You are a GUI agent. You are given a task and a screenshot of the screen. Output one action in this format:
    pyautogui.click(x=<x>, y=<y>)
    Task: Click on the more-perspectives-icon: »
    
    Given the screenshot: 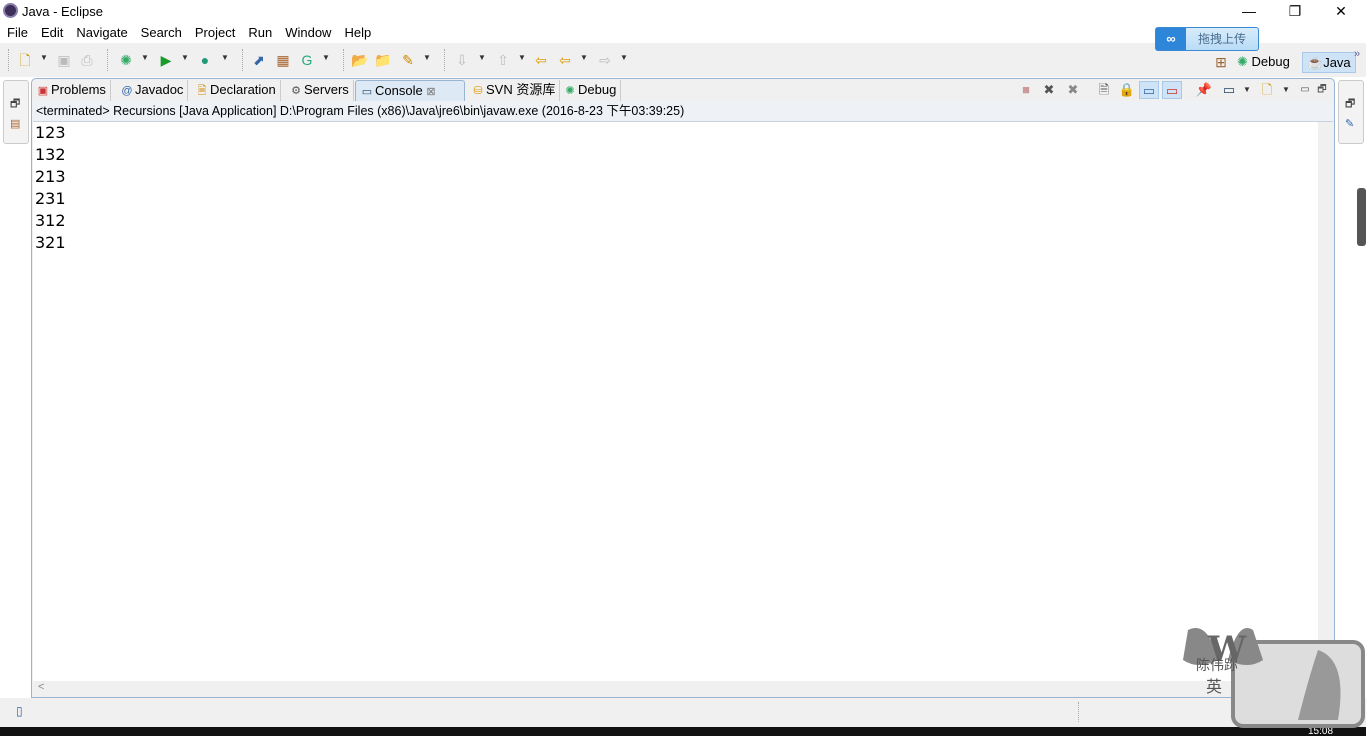 What is the action you would take?
    pyautogui.click(x=1357, y=54)
    